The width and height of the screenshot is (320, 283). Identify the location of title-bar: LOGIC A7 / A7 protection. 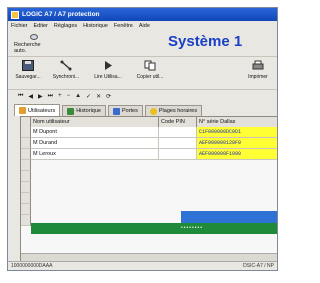
(142, 14).